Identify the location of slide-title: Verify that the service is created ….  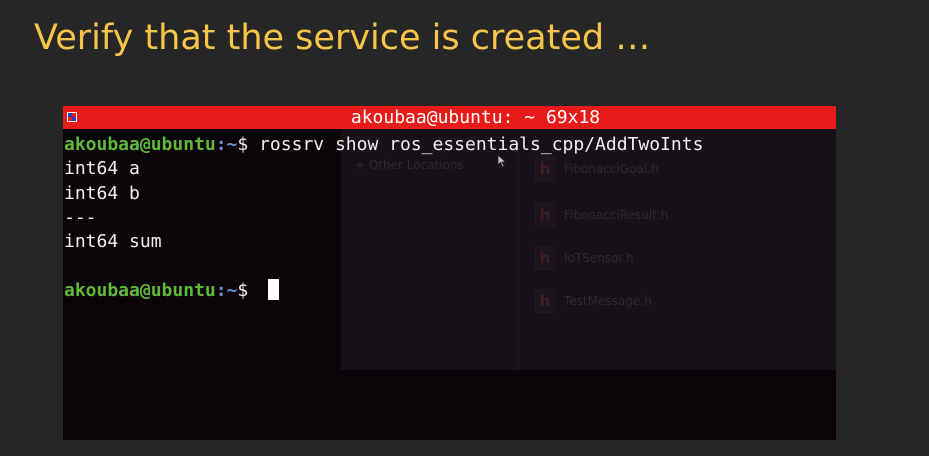
(342, 38).